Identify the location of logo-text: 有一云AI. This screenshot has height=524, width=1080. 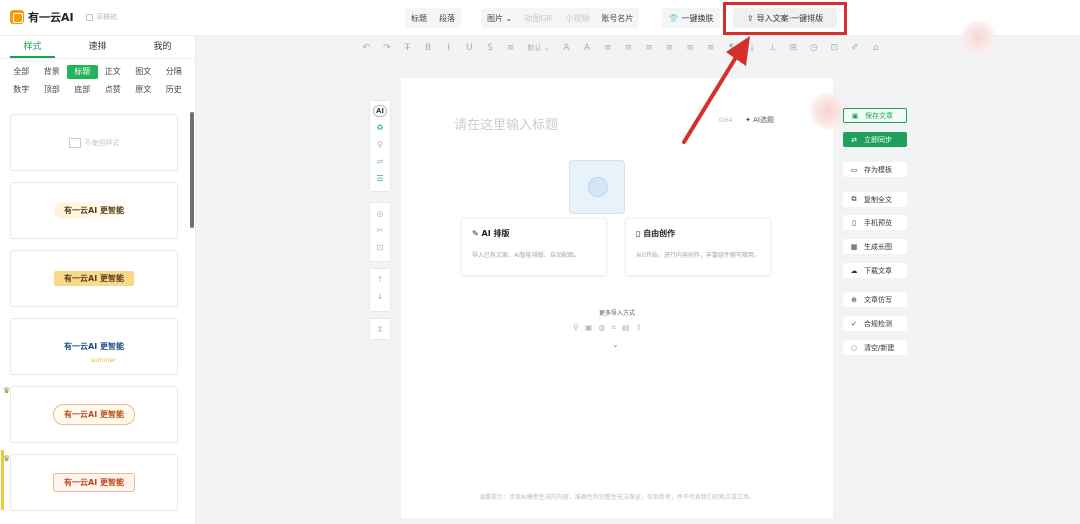
(51, 17).